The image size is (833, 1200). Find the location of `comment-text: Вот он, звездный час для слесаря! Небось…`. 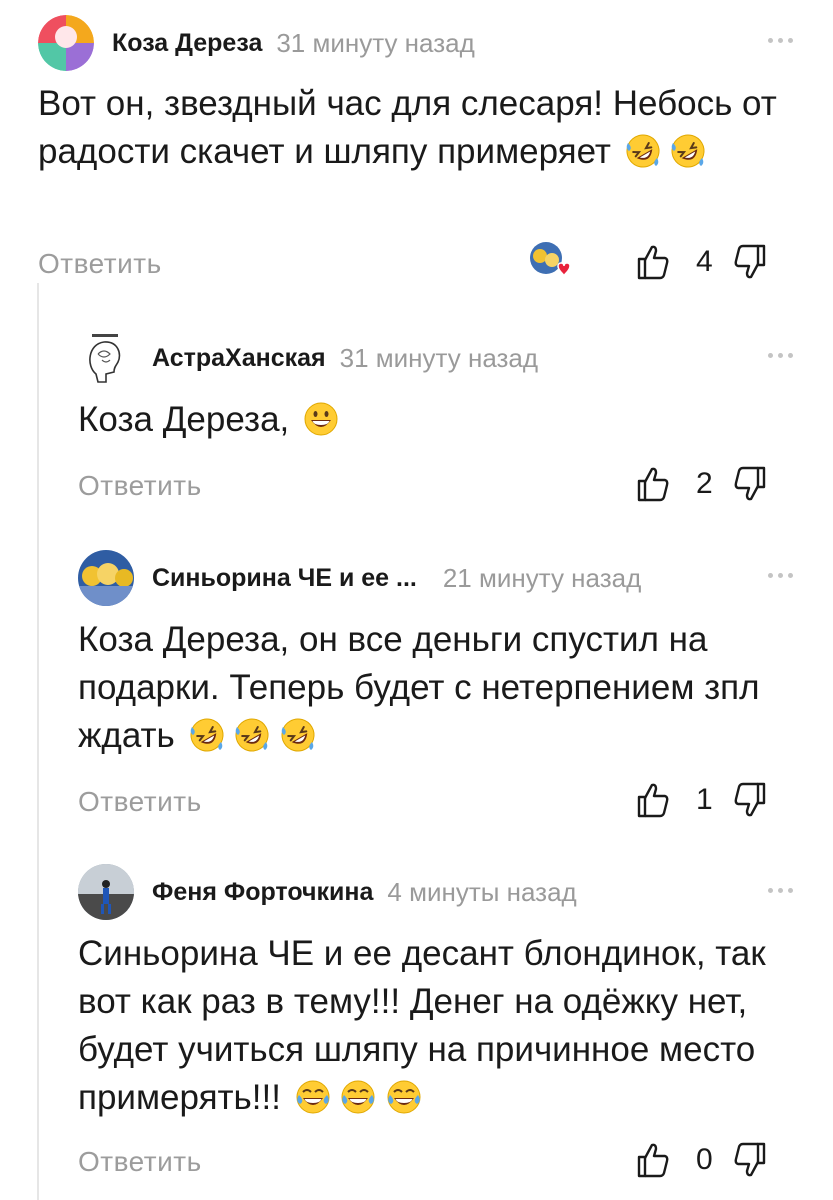

comment-text: Вот он, звездный час для слесаря! Небось… is located at coordinates (407, 127).